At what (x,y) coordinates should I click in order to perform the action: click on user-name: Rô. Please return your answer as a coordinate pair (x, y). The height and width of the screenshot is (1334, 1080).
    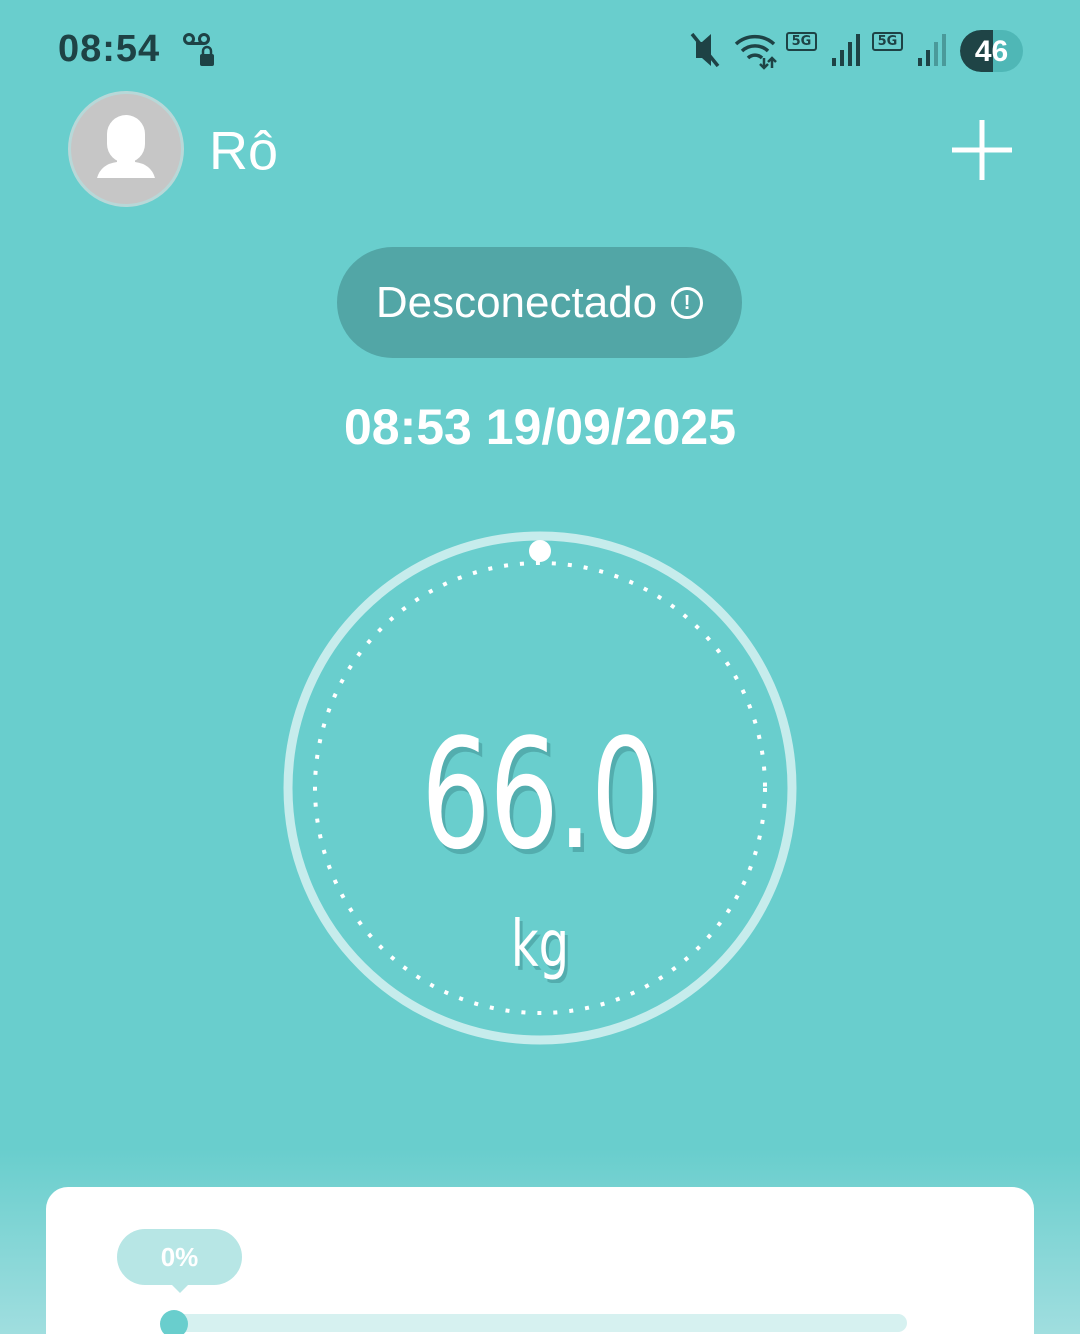
    Looking at the image, I should click on (243, 151).